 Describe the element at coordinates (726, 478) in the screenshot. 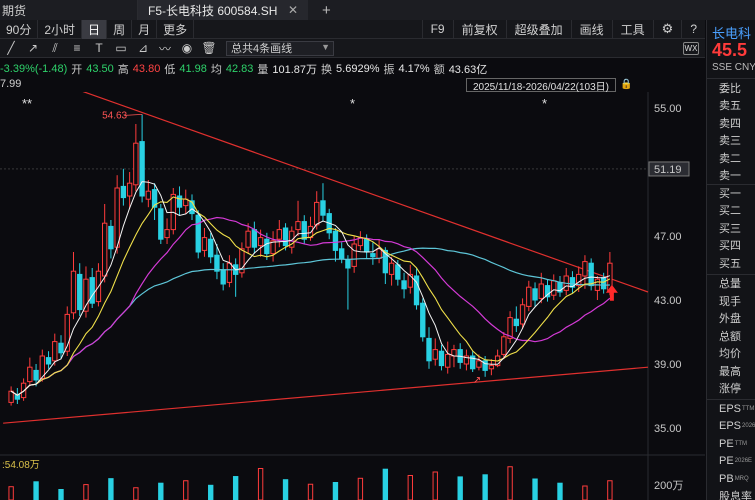

I see `financial-label: PB` at that location.